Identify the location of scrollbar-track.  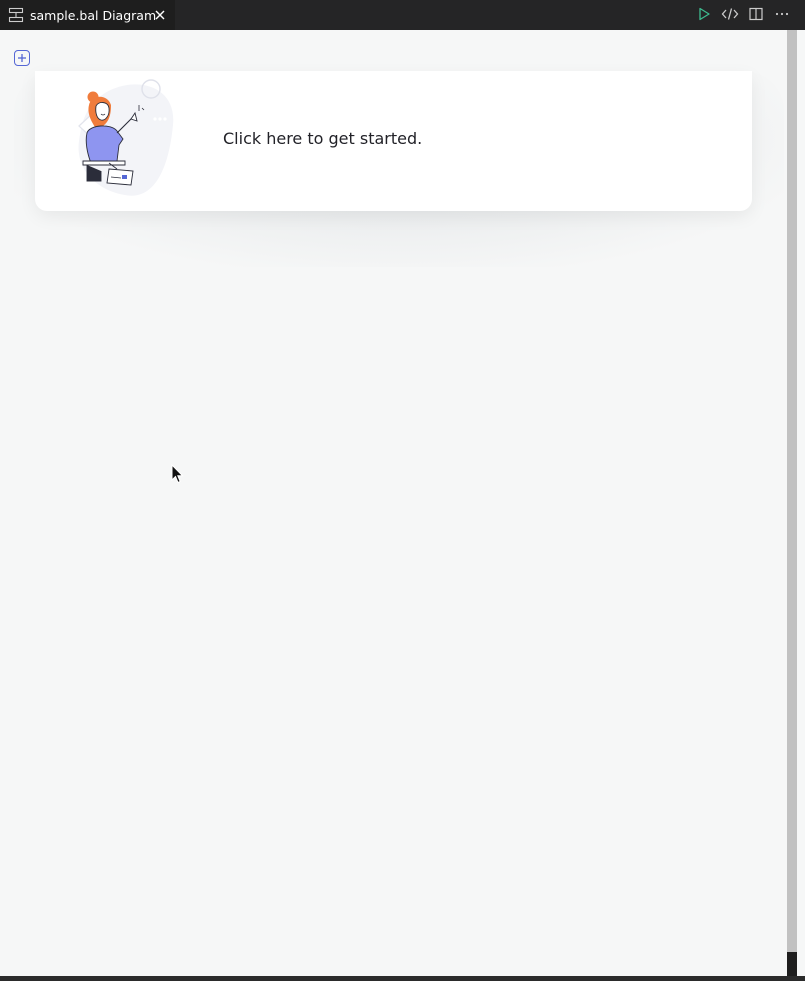
(801, 503).